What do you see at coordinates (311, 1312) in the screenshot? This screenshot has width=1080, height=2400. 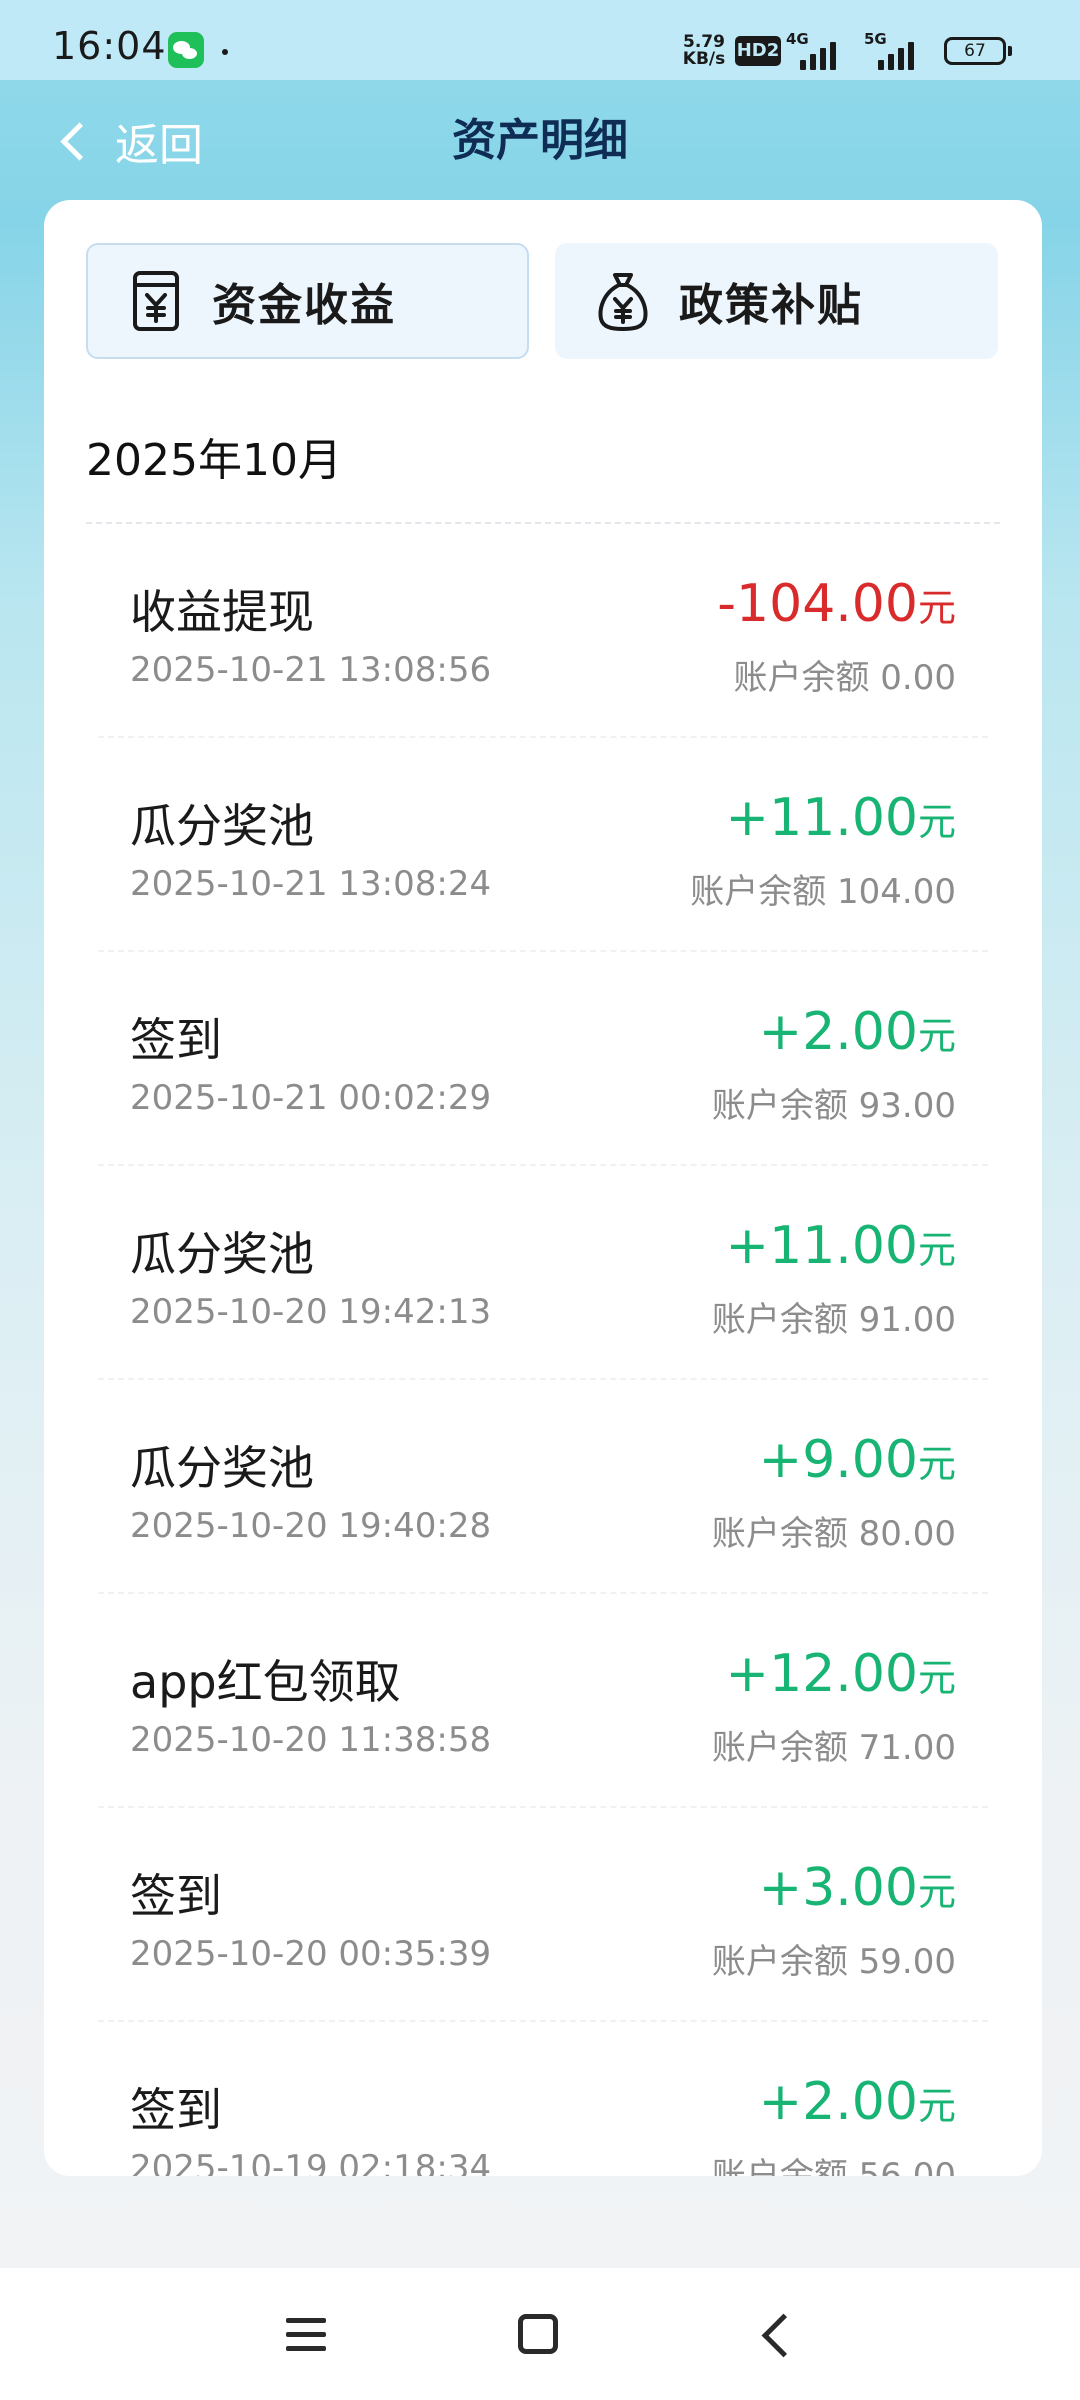 I see `transaction-time: 2025-10-20 19:42:13` at bounding box center [311, 1312].